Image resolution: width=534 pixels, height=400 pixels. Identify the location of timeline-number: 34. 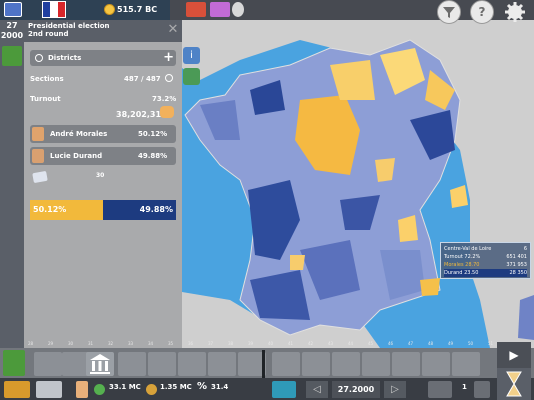
(151, 343).